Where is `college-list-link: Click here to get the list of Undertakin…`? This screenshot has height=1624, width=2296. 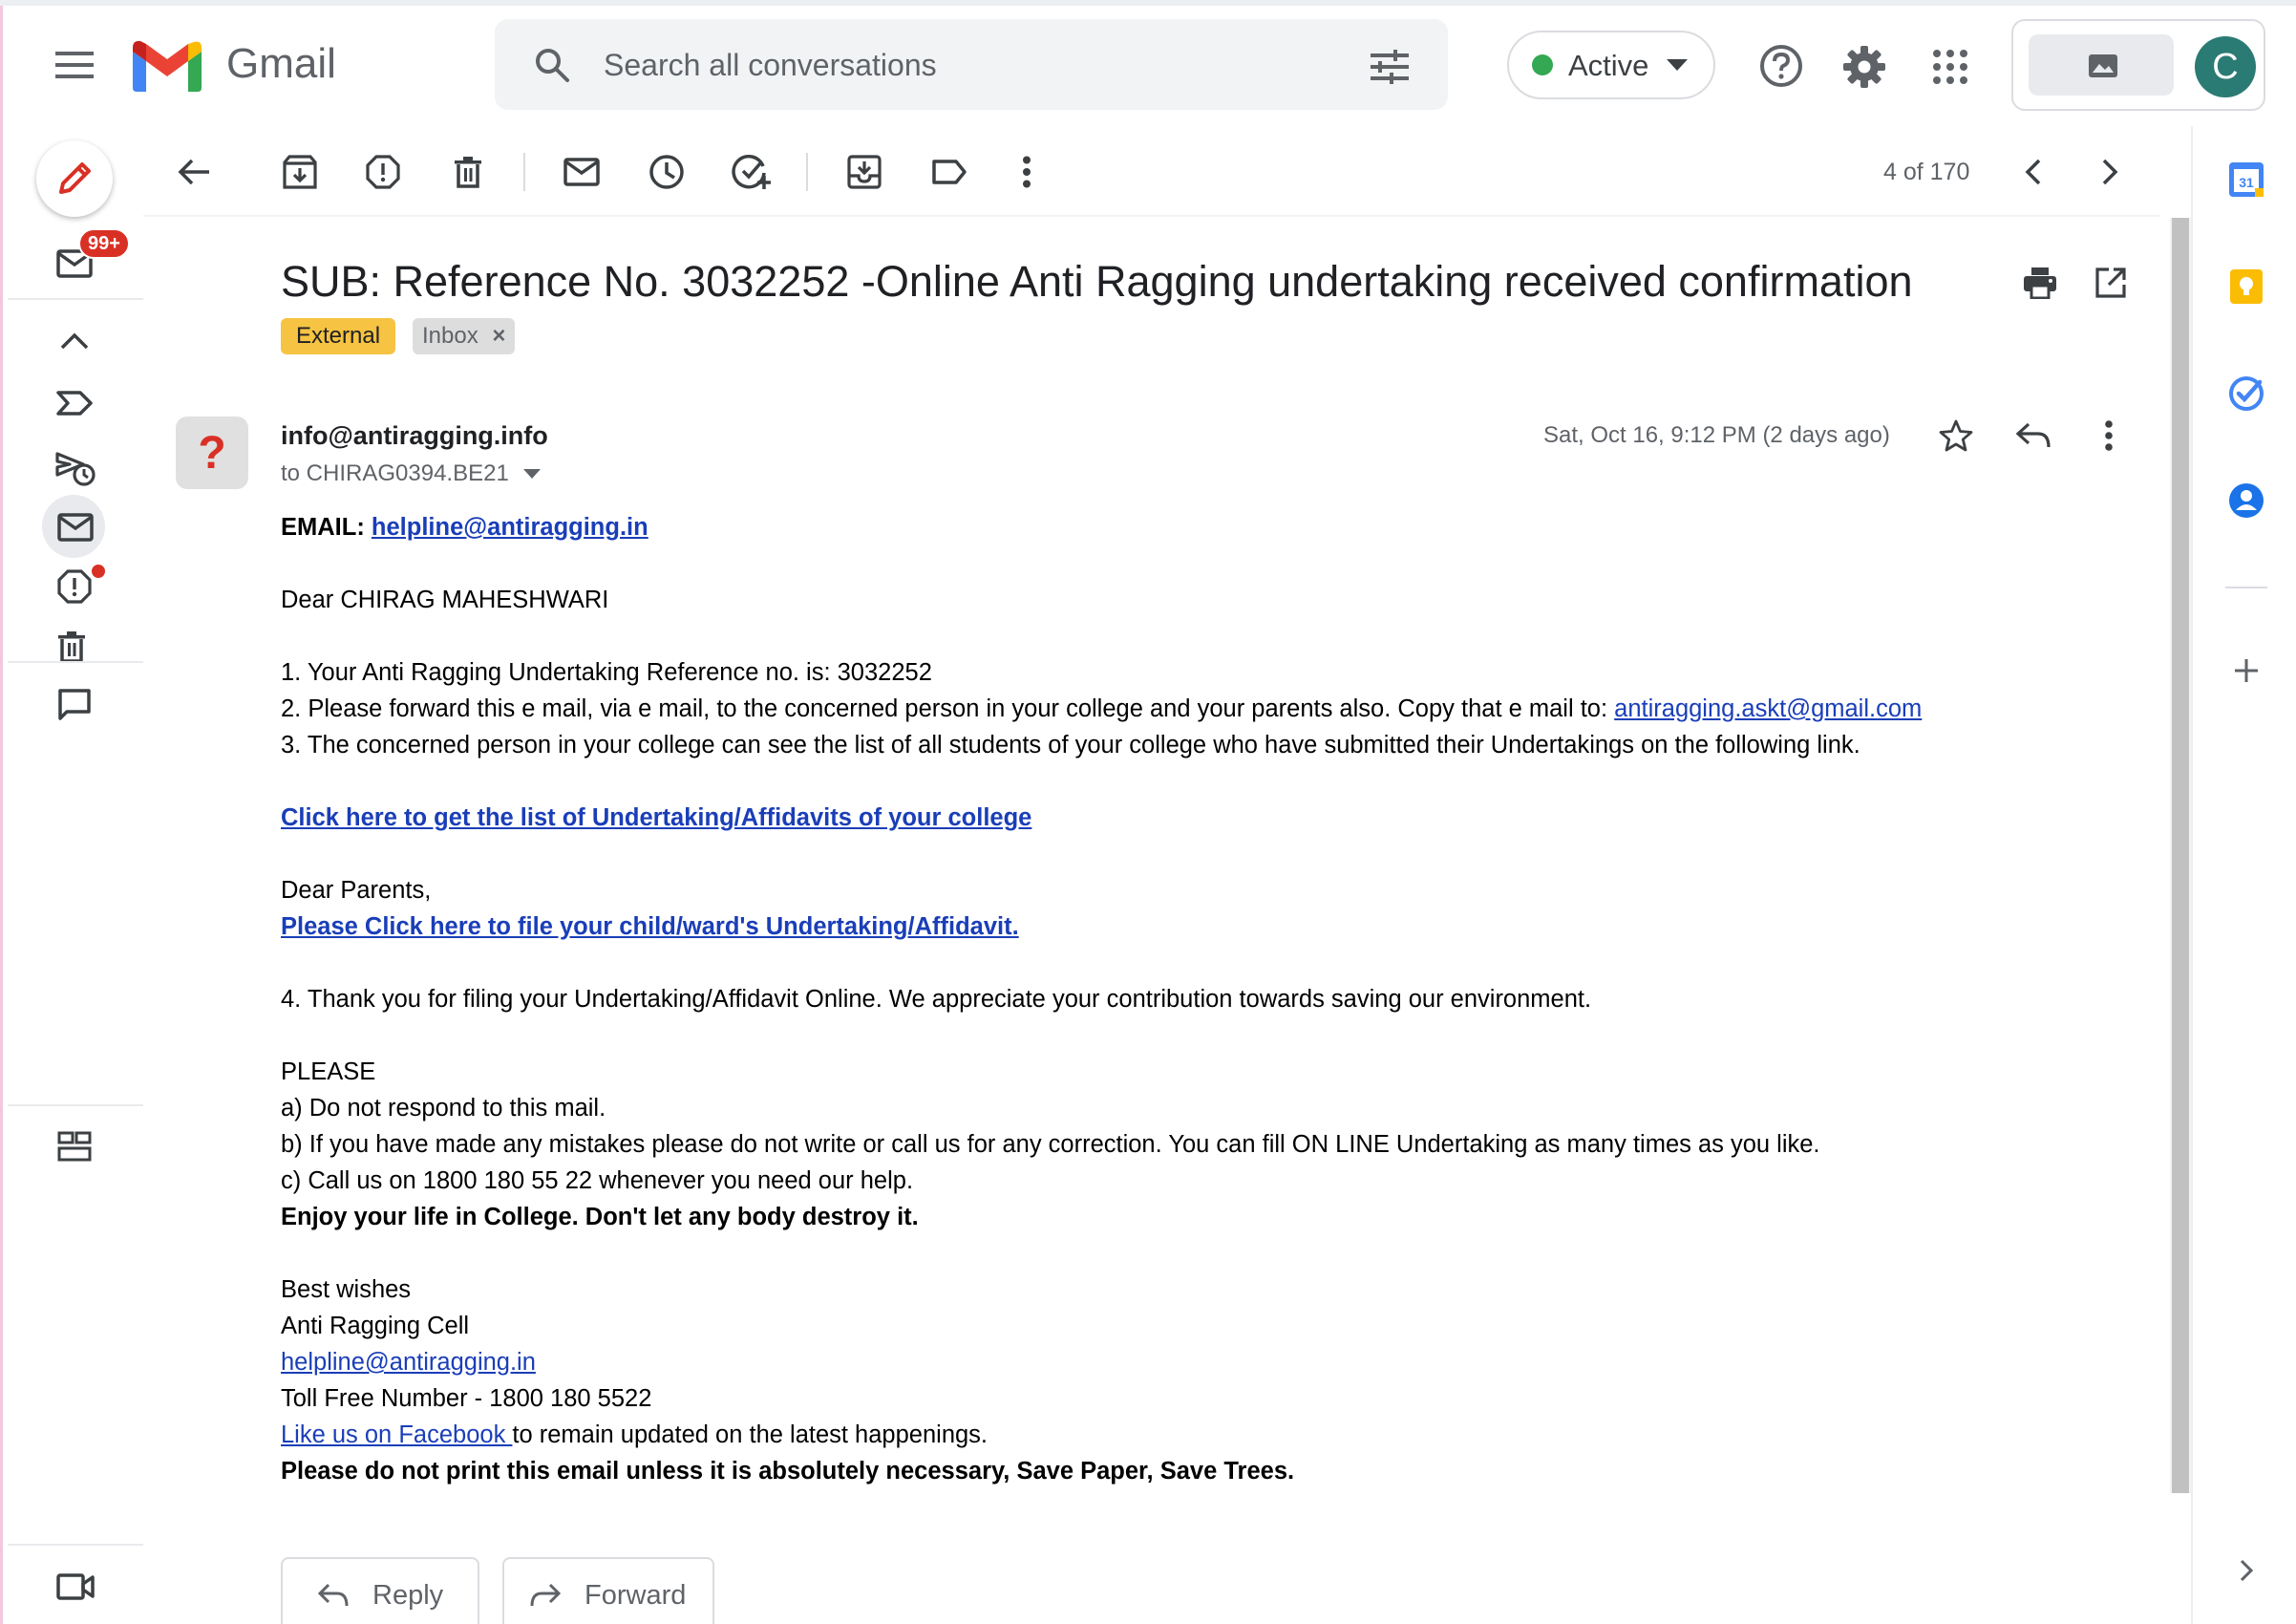 college-list-link: Click here to get the list of Undertakin… is located at coordinates (656, 818).